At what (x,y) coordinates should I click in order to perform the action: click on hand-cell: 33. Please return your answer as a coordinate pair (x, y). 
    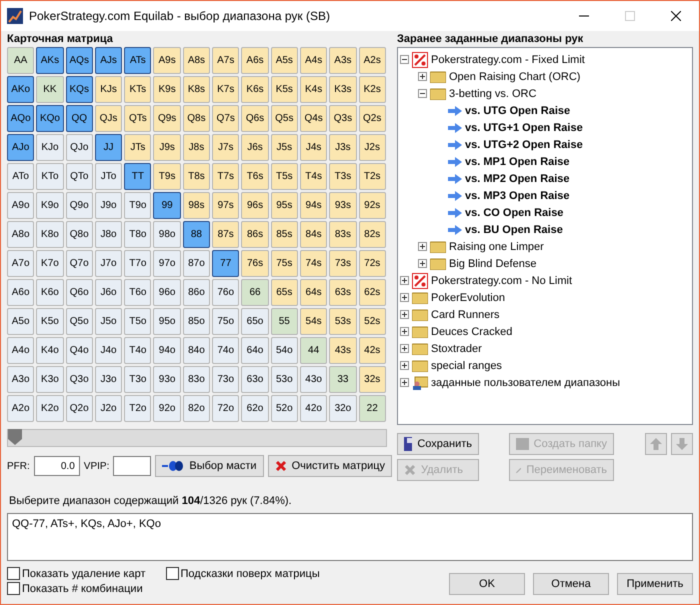
    Looking at the image, I should click on (343, 379).